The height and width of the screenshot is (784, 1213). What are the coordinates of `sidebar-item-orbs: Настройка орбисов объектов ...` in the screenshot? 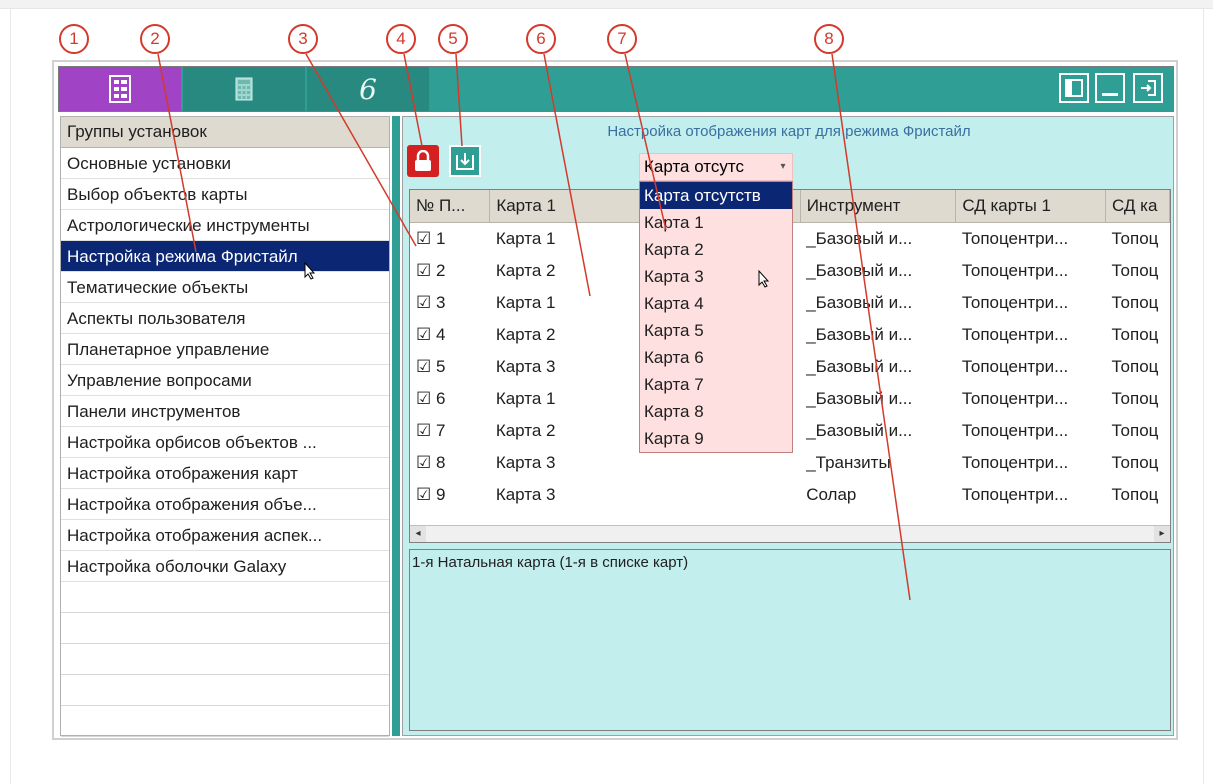 It's located at (225, 442).